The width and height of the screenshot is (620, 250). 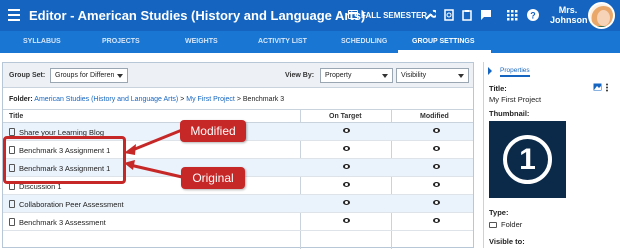 What do you see at coordinates (210, 99) in the screenshot?
I see `breadcrumb-project-link: My First Project` at bounding box center [210, 99].